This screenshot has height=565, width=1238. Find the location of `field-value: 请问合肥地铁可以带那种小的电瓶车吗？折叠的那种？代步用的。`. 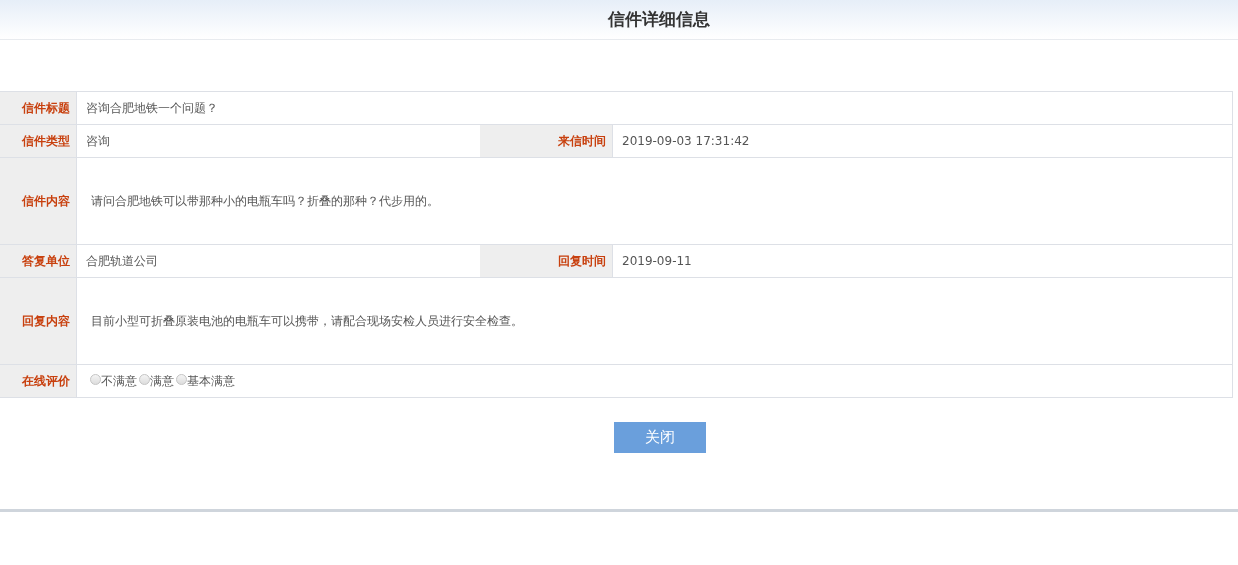

field-value: 请问合肥地铁可以带那种小的电瓶车吗？折叠的那种？代步用的。 is located at coordinates (265, 201).